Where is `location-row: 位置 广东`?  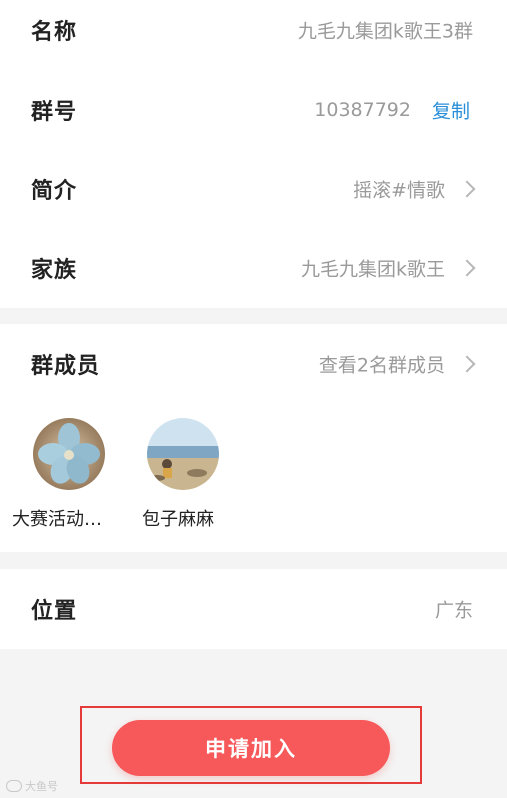
location-row: 位置 广东 is located at coordinates (253, 609).